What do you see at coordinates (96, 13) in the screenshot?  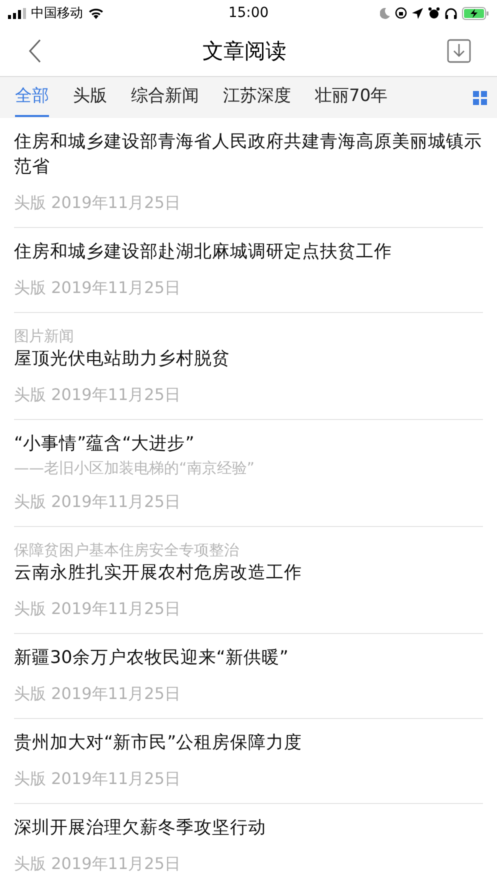 I see `wifi-icon` at bounding box center [96, 13].